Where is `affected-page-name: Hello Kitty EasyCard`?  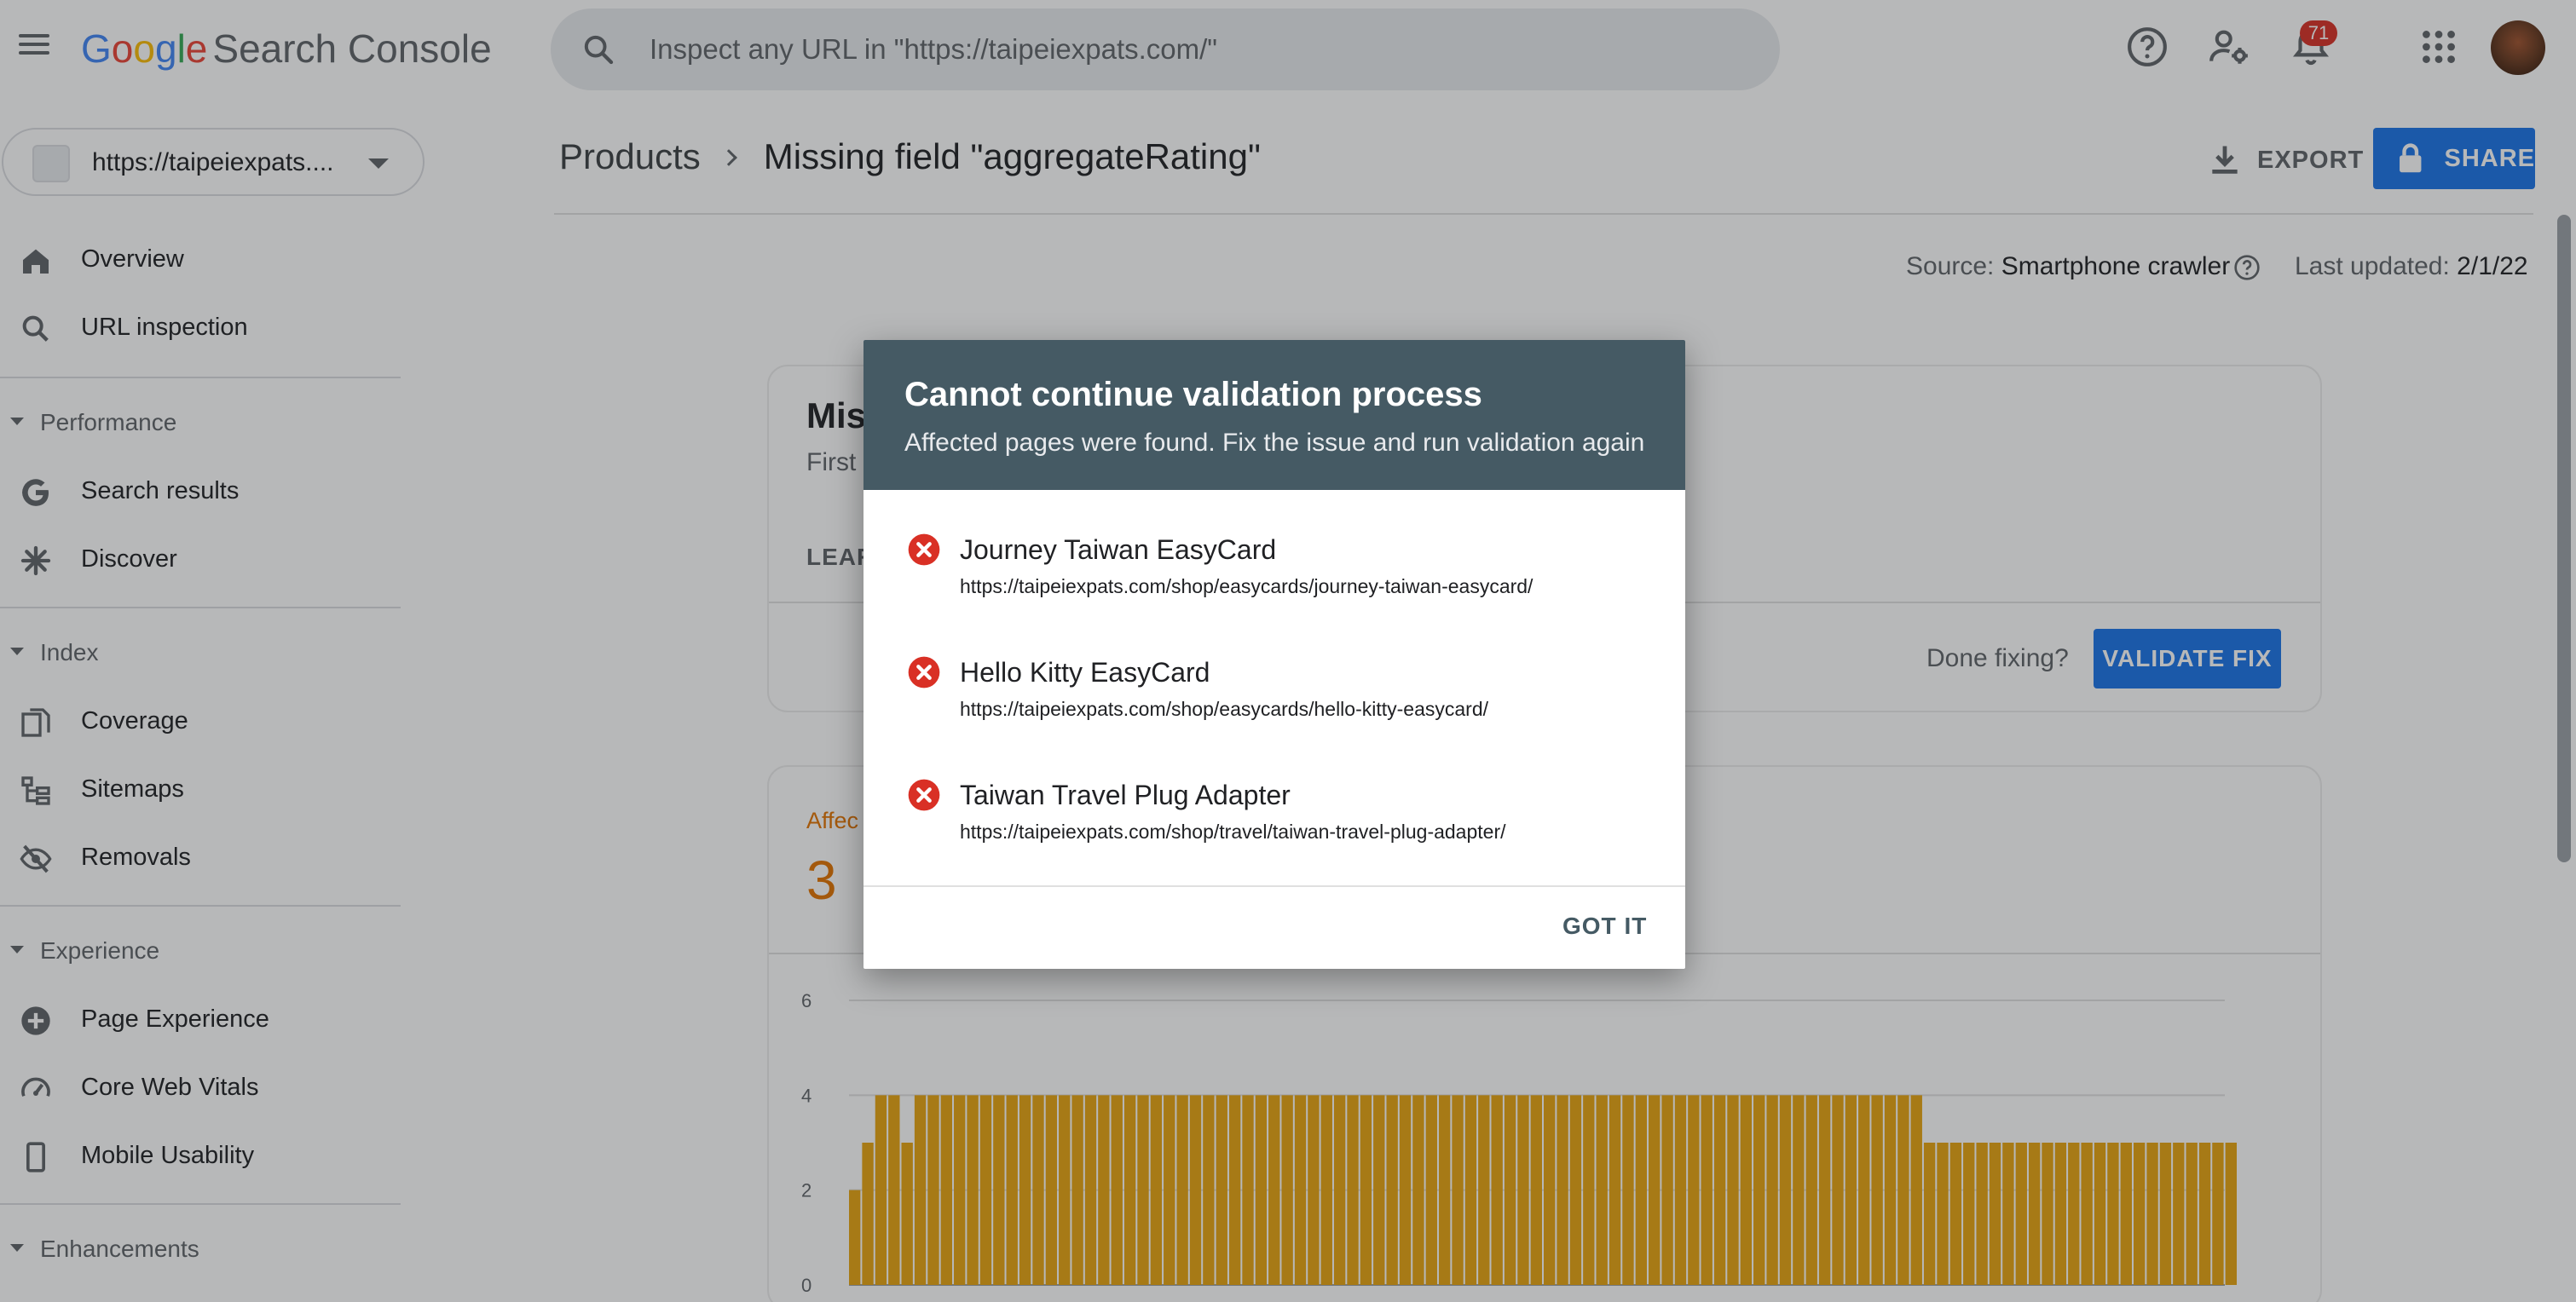 affected-page-name: Hello Kitty EasyCard is located at coordinates (1085, 673).